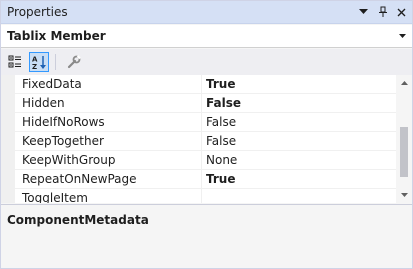  Describe the element at coordinates (299, 196) in the screenshot. I see `property-value` at that location.